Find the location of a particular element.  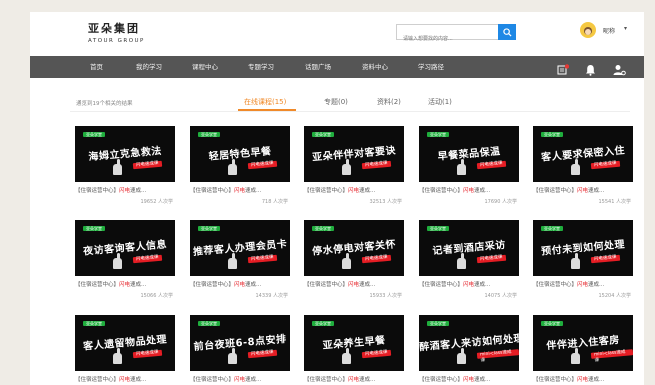

course-views: 14339 人次学 is located at coordinates (272, 296).